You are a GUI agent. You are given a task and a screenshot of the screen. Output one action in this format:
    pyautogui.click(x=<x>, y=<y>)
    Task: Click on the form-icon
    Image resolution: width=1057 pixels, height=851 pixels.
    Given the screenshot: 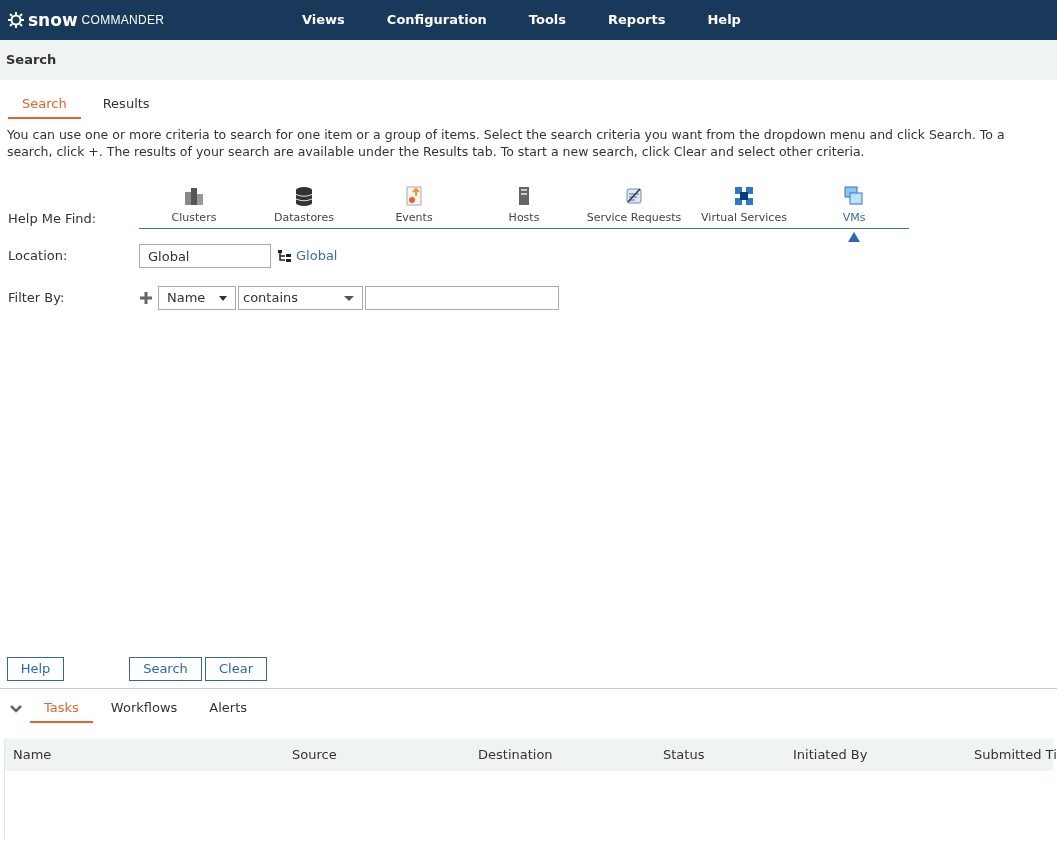 What is the action you would take?
    pyautogui.click(x=634, y=195)
    